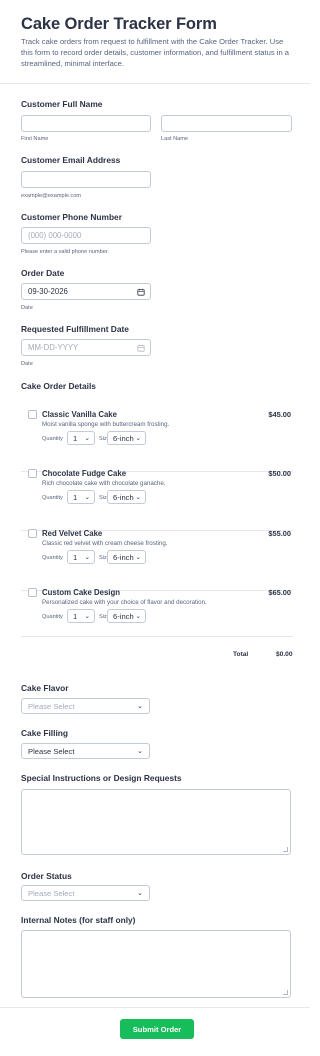 The width and height of the screenshot is (320, 1056). Describe the element at coordinates (85, 893) in the screenshot. I see `order-status-select: Please Select ⌄` at that location.